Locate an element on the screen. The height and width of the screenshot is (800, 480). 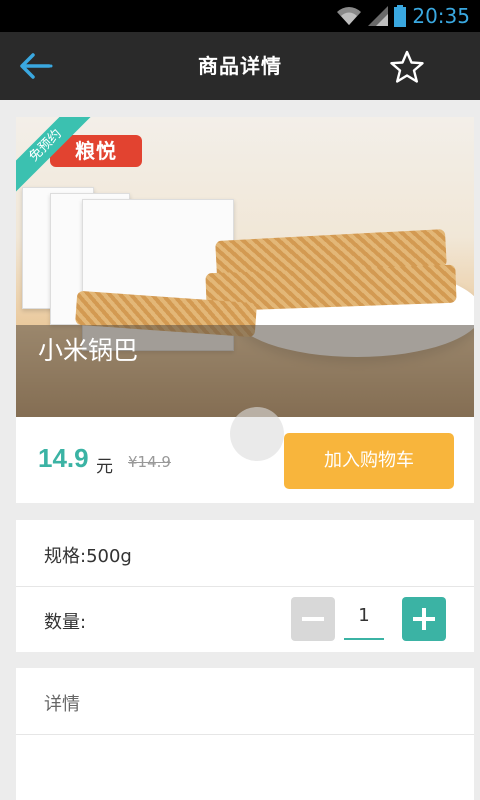
battery-icon is located at coordinates (400, 16).